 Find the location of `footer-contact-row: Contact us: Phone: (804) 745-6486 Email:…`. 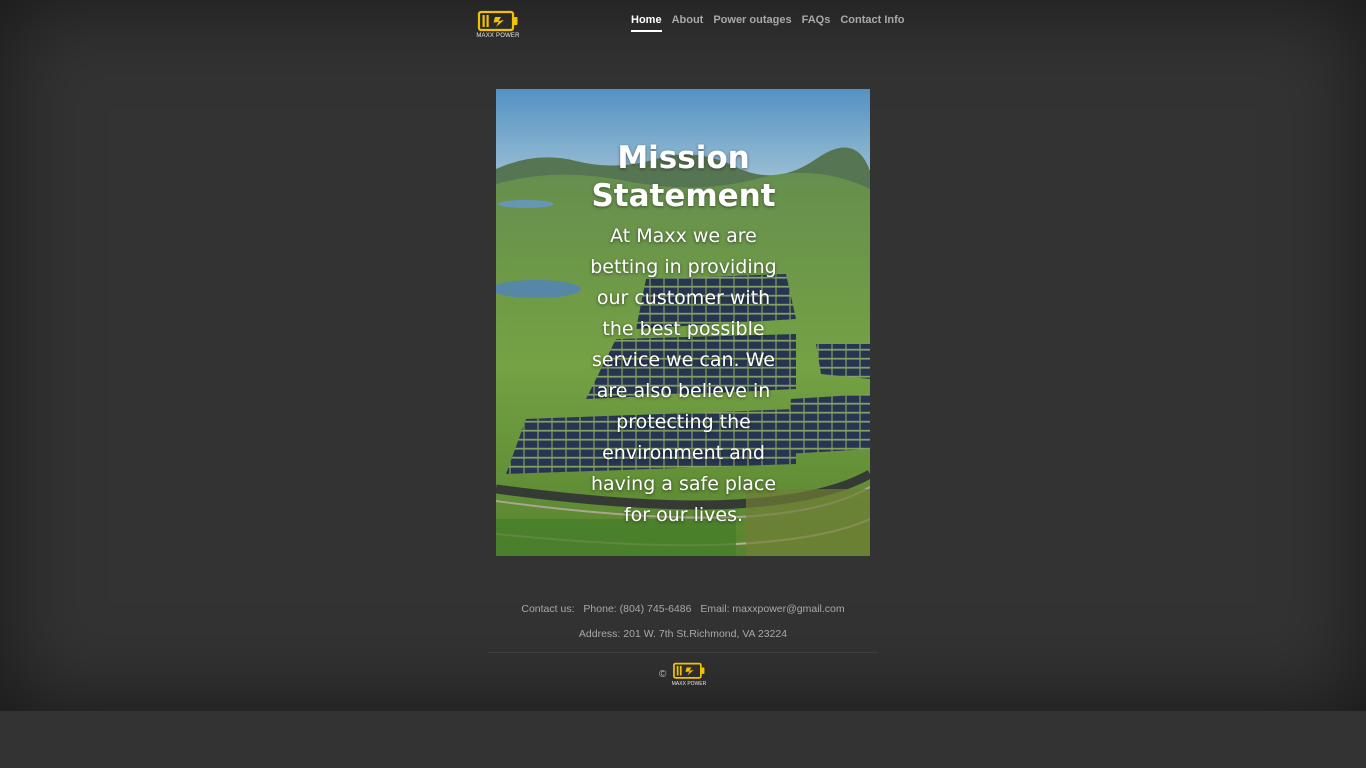

footer-contact-row: Contact us: Phone: (804) 745-6486 Email:… is located at coordinates (683, 609).